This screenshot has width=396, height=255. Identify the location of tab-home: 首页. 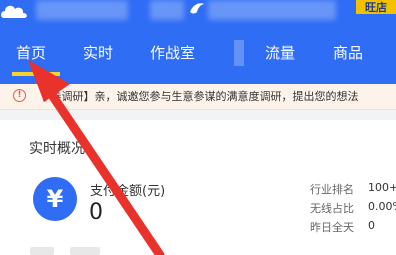
(31, 53).